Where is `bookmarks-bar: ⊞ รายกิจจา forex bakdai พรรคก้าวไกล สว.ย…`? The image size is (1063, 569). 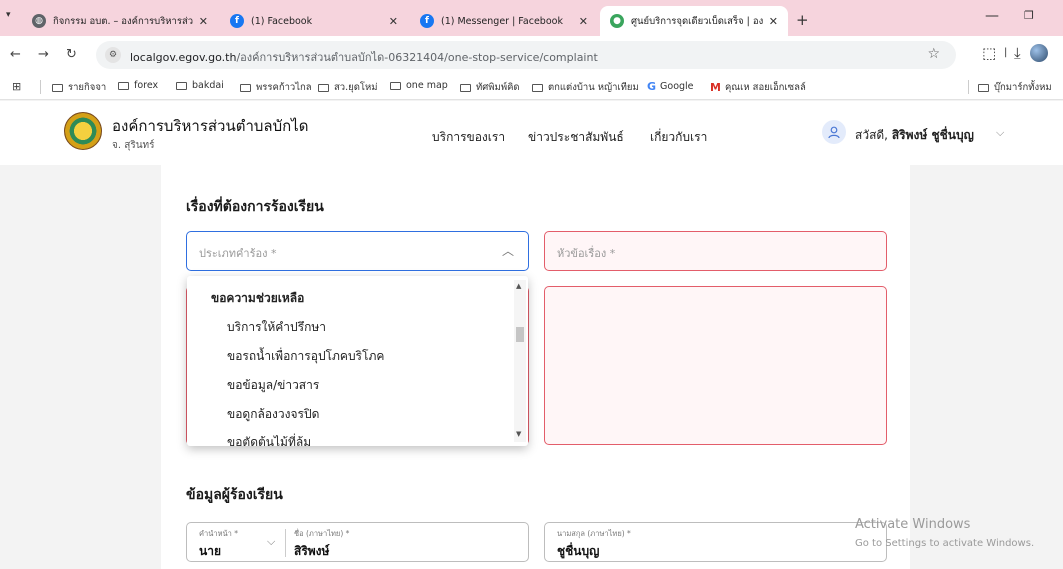 bookmarks-bar: ⊞ รายกิจจา forex bakdai พรรคก้าวไกล สว.ย… is located at coordinates (531, 87).